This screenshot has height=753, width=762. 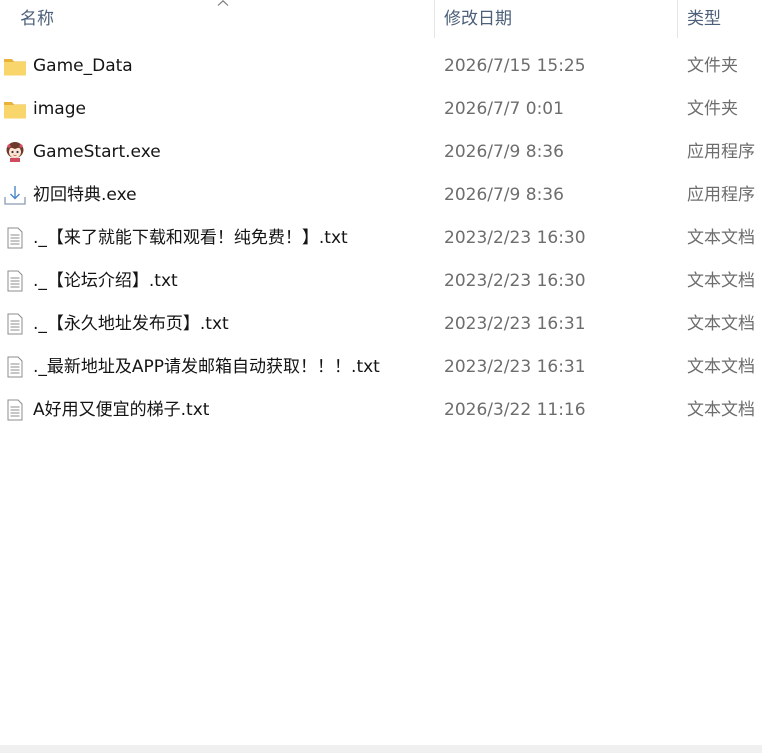 I want to click on file-name: Game_Data, so click(x=83, y=66).